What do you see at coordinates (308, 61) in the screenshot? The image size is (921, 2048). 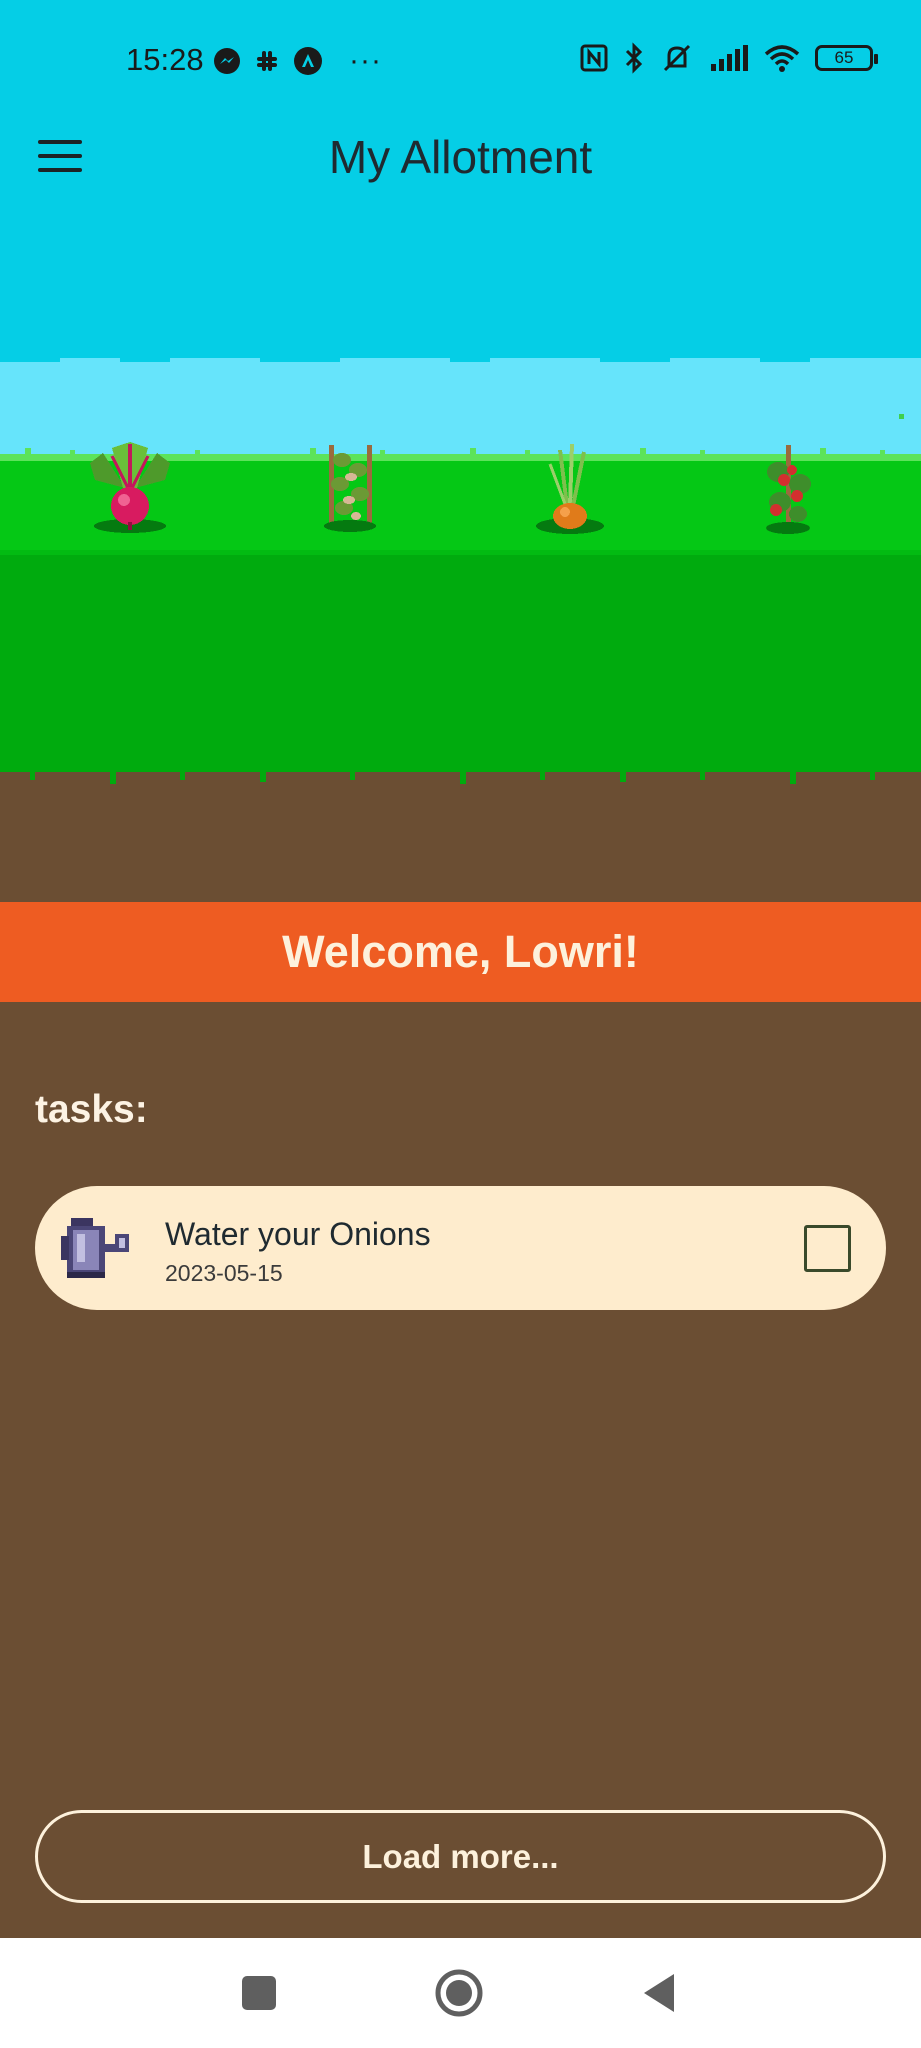 I see `app-icon` at bounding box center [308, 61].